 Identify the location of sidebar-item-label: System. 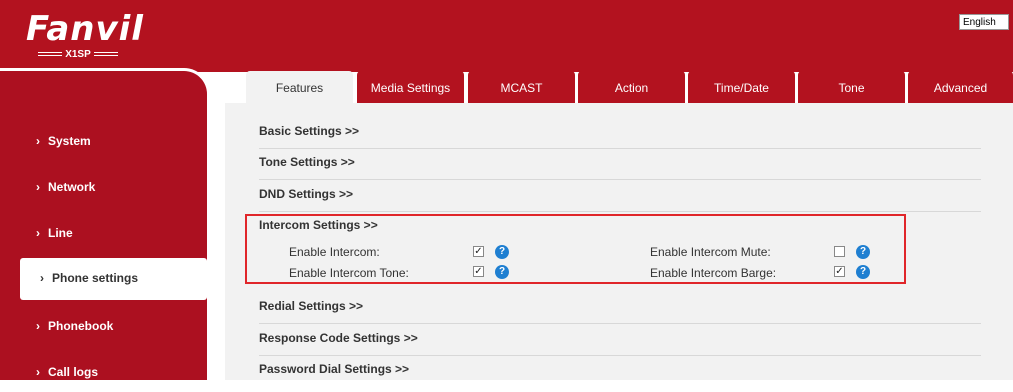
(69, 141).